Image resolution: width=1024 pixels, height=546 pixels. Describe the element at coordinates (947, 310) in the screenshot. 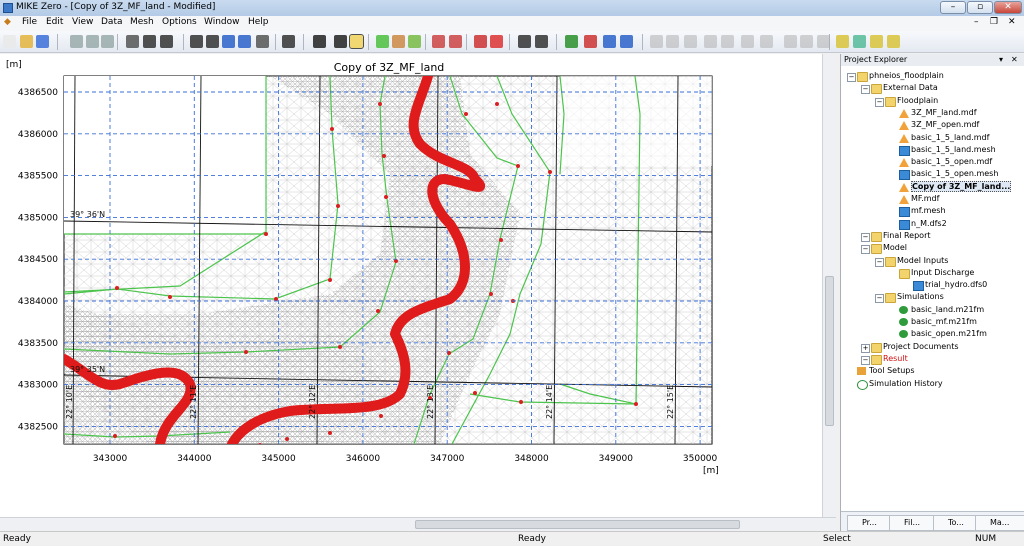

I see `tree-item: basic_land.m21fm` at that location.